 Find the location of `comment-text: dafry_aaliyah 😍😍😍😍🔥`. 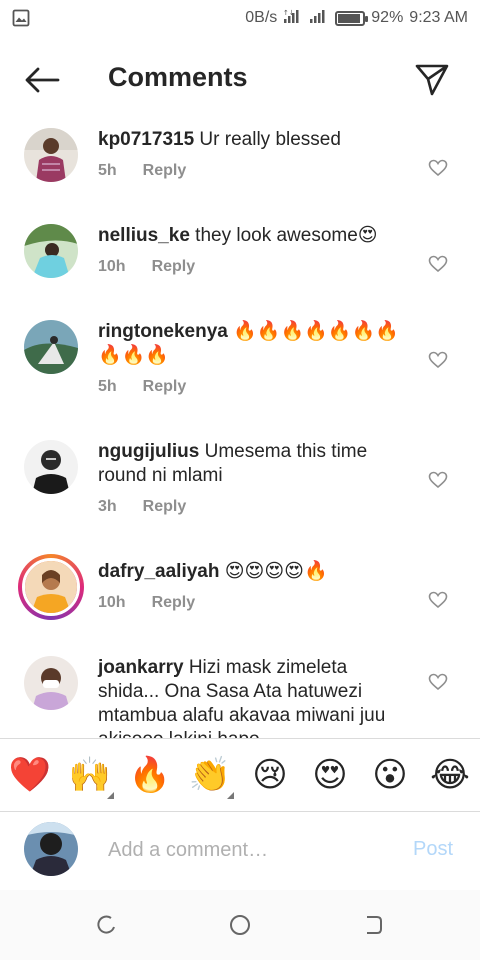

comment-text: dafry_aaliyah 😍😍😍😍🔥 is located at coordinates (253, 572).